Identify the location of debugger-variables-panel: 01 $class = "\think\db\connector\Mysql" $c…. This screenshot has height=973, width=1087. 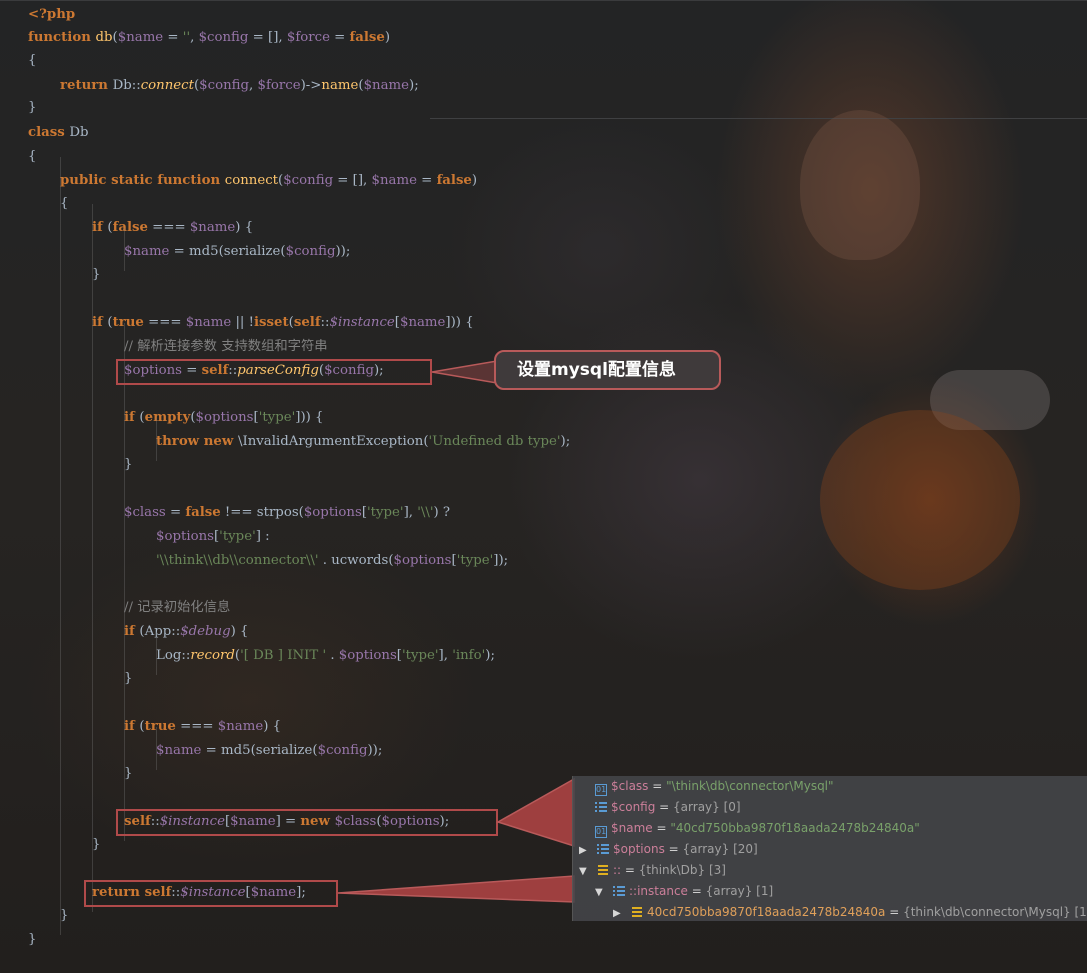
(829, 848).